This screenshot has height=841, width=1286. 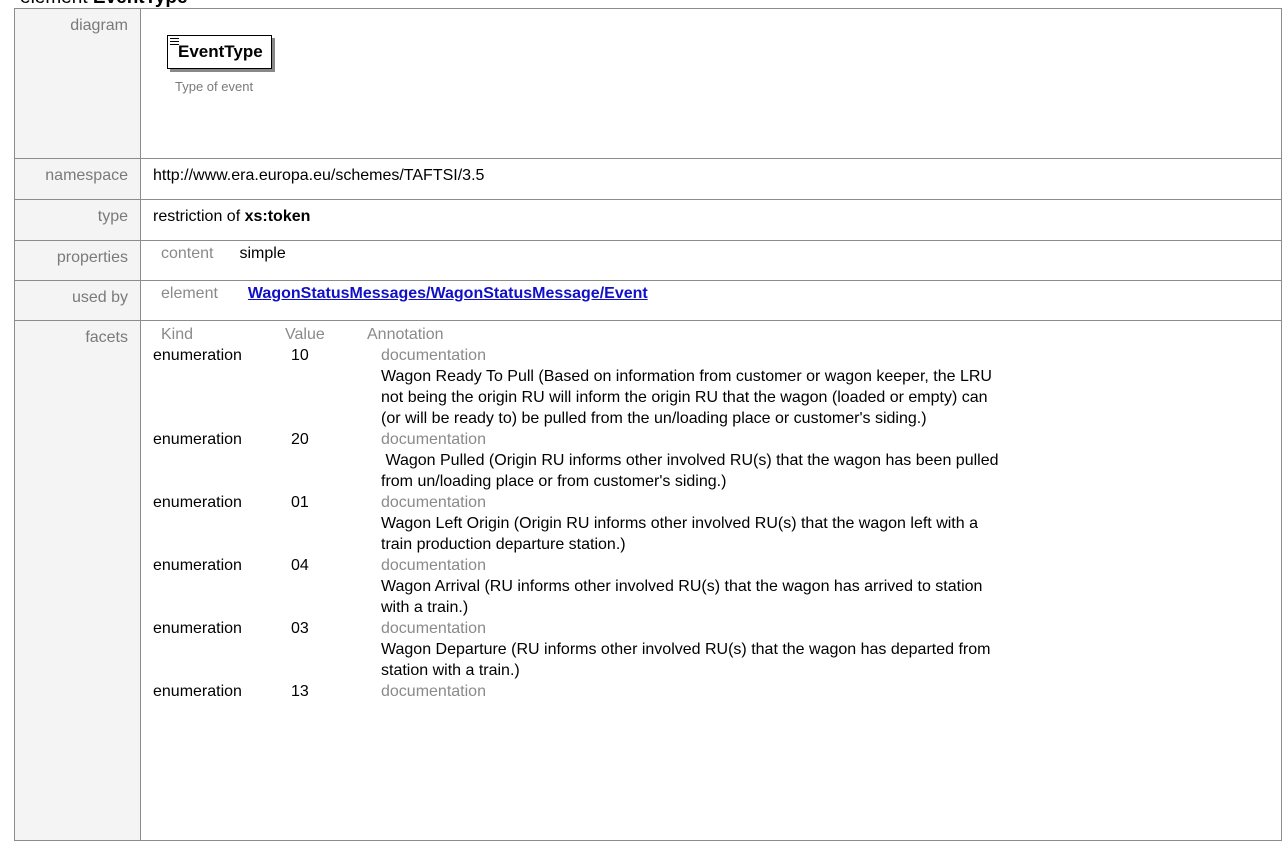 What do you see at coordinates (300, 355) in the screenshot?
I see `facet-value: 10` at bounding box center [300, 355].